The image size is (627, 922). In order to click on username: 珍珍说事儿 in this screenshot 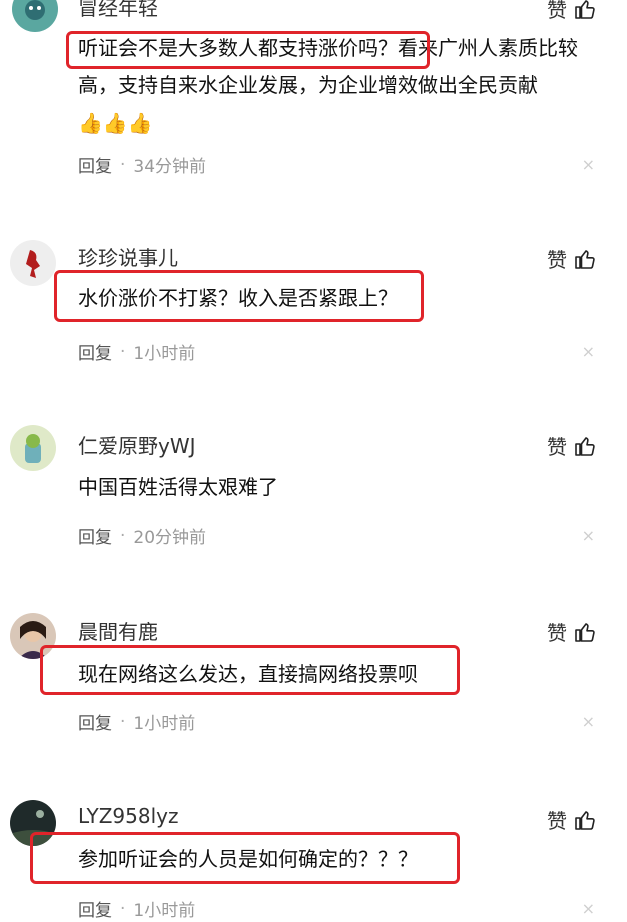, I will do `click(128, 256)`.